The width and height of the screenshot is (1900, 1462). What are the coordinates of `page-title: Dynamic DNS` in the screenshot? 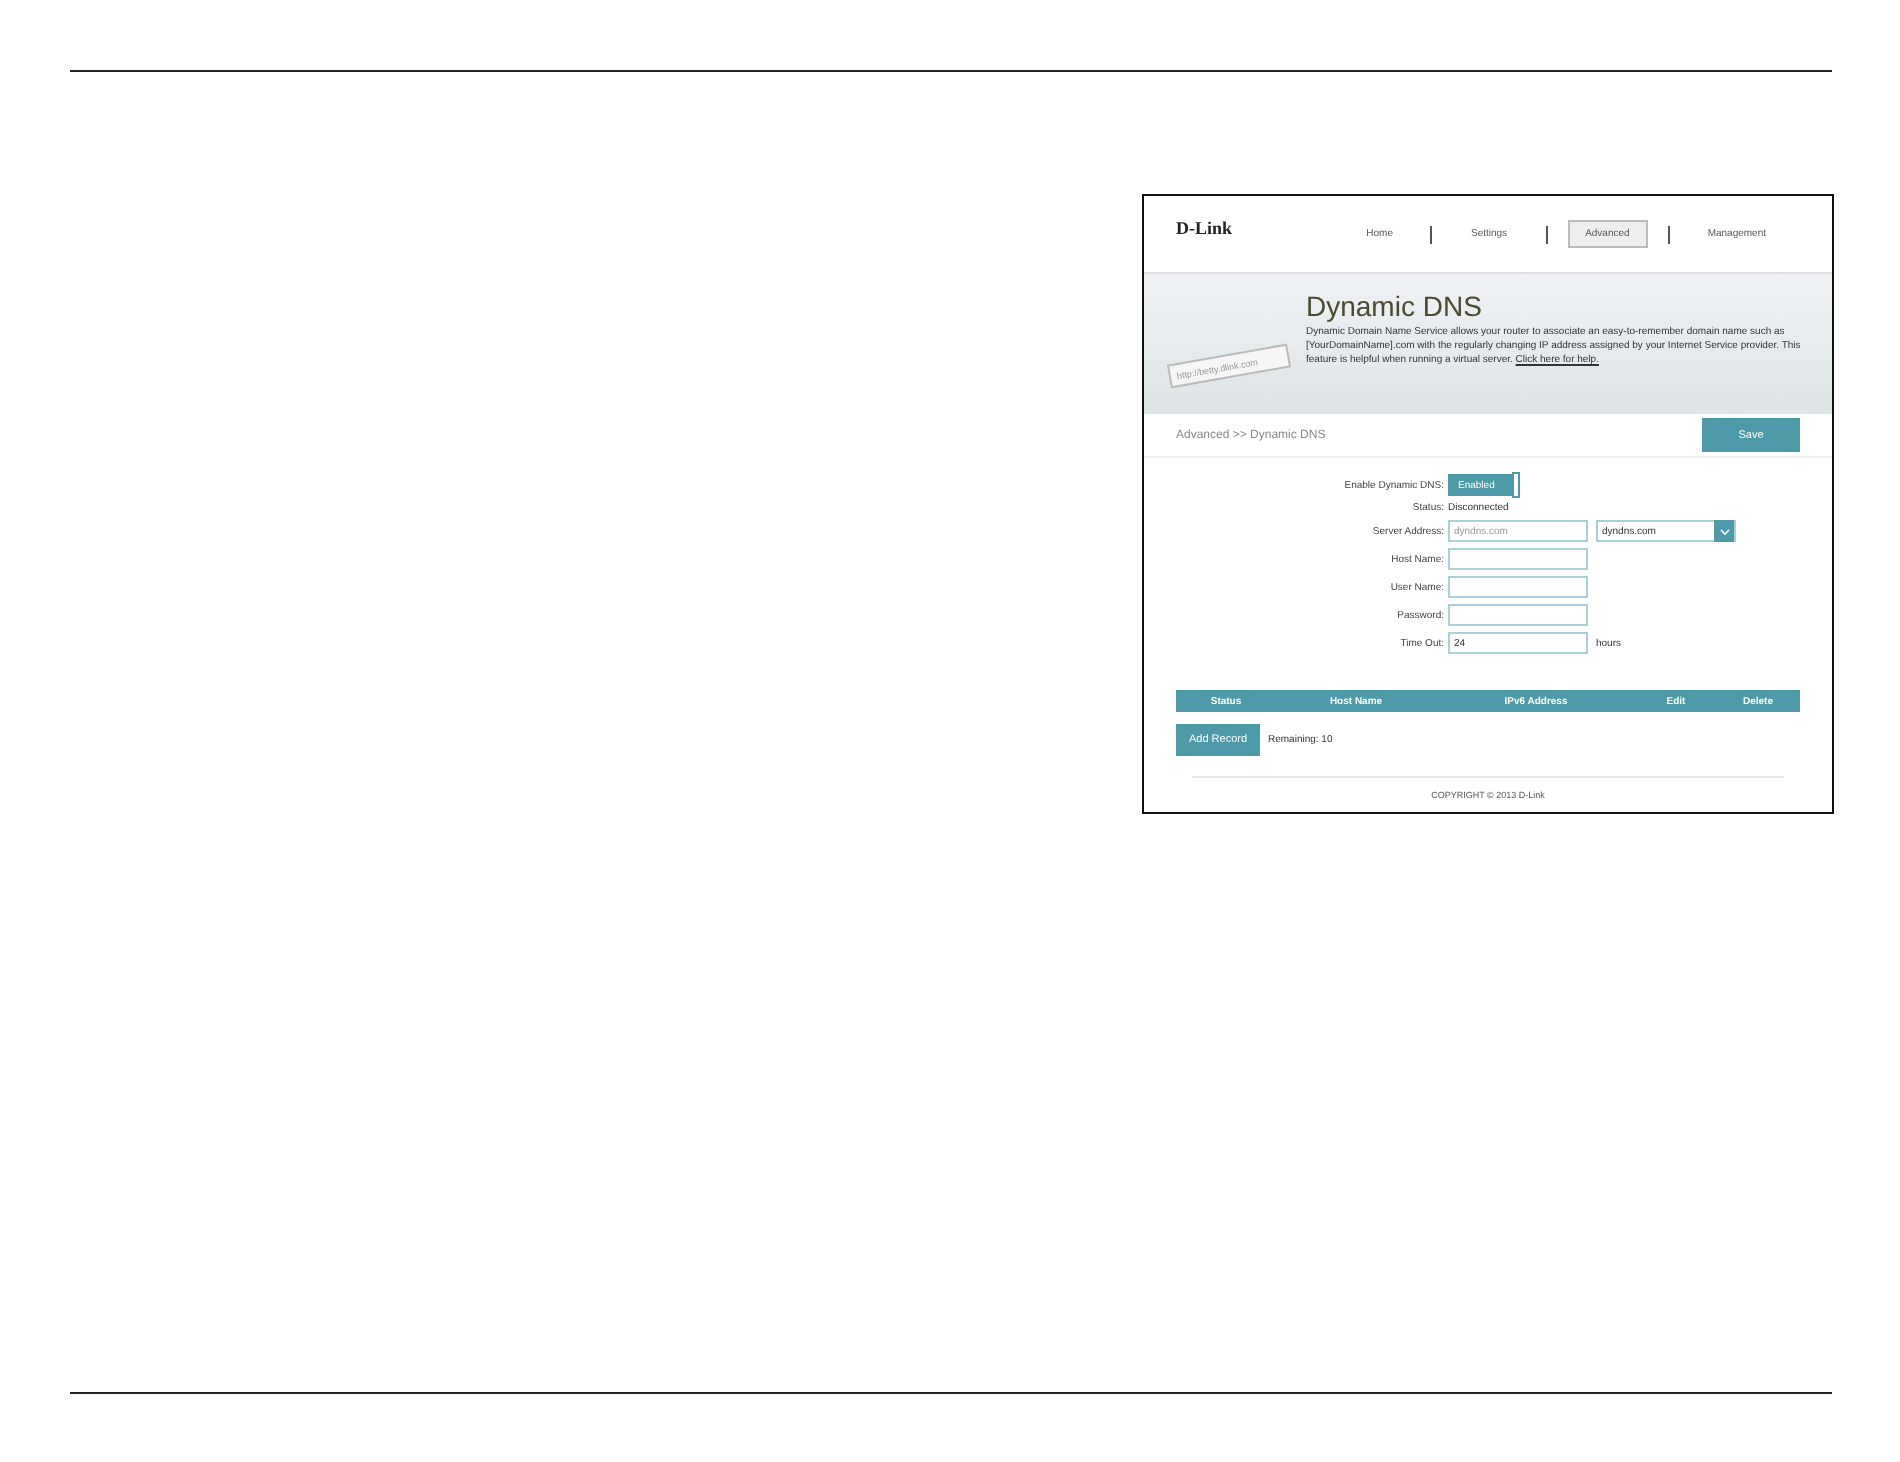 It's located at (1395, 306).